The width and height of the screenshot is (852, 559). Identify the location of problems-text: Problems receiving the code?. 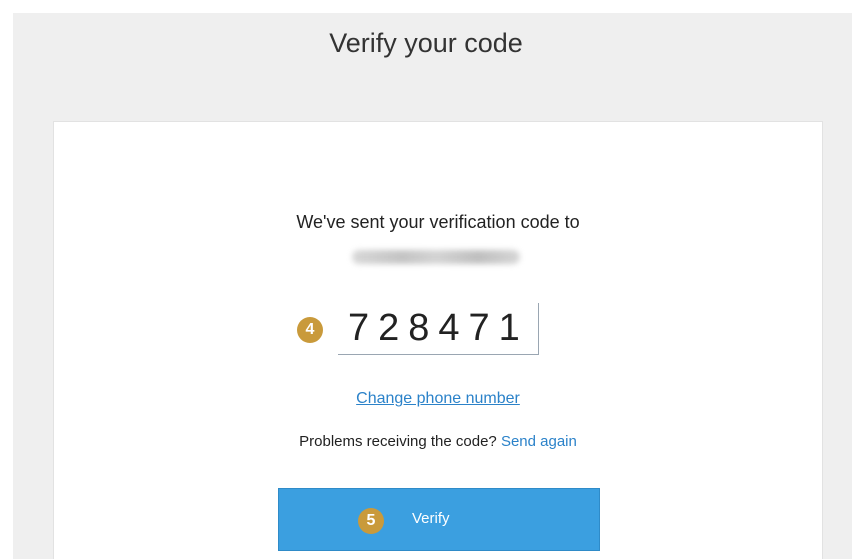
(398, 441).